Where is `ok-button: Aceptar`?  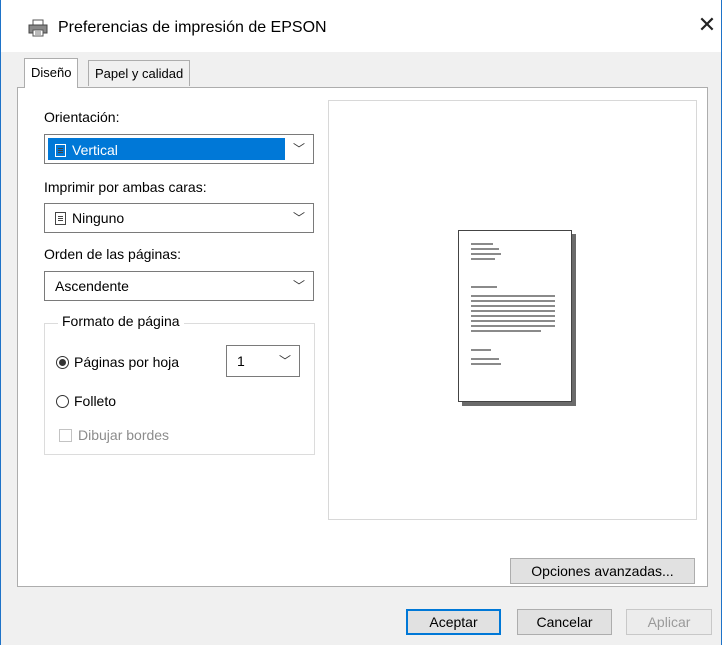 ok-button: Aceptar is located at coordinates (453, 622).